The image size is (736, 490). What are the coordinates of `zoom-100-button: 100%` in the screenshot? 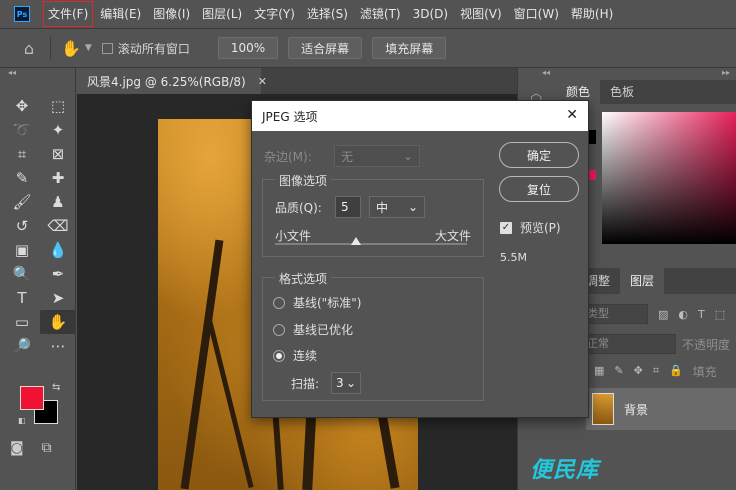 It's located at (248, 48).